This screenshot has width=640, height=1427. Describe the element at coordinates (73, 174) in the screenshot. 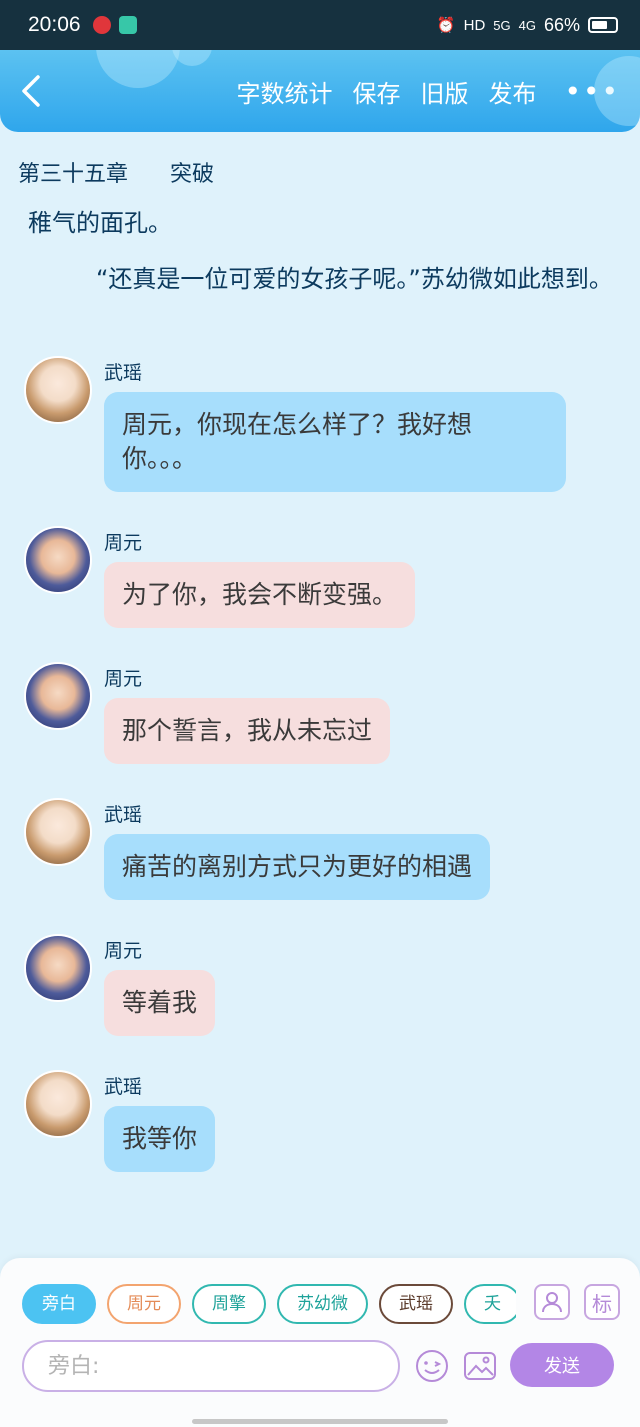

I see `chapter-number: 第三十五章` at that location.